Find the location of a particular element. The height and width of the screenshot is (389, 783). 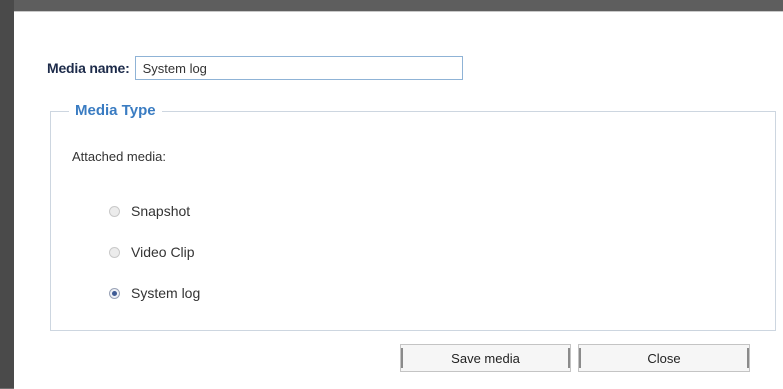

media-name-label: Media name: is located at coordinates (88, 68).